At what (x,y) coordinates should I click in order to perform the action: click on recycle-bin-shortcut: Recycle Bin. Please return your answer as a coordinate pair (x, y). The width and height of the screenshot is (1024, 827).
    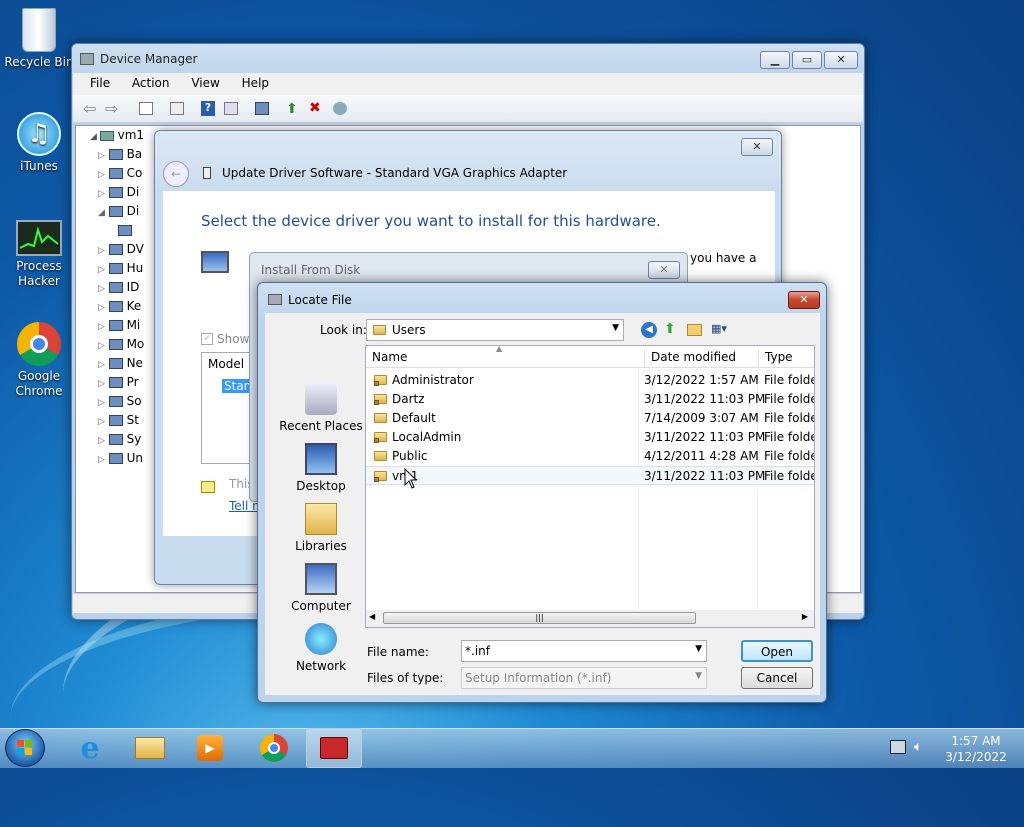
    Looking at the image, I should click on (39, 39).